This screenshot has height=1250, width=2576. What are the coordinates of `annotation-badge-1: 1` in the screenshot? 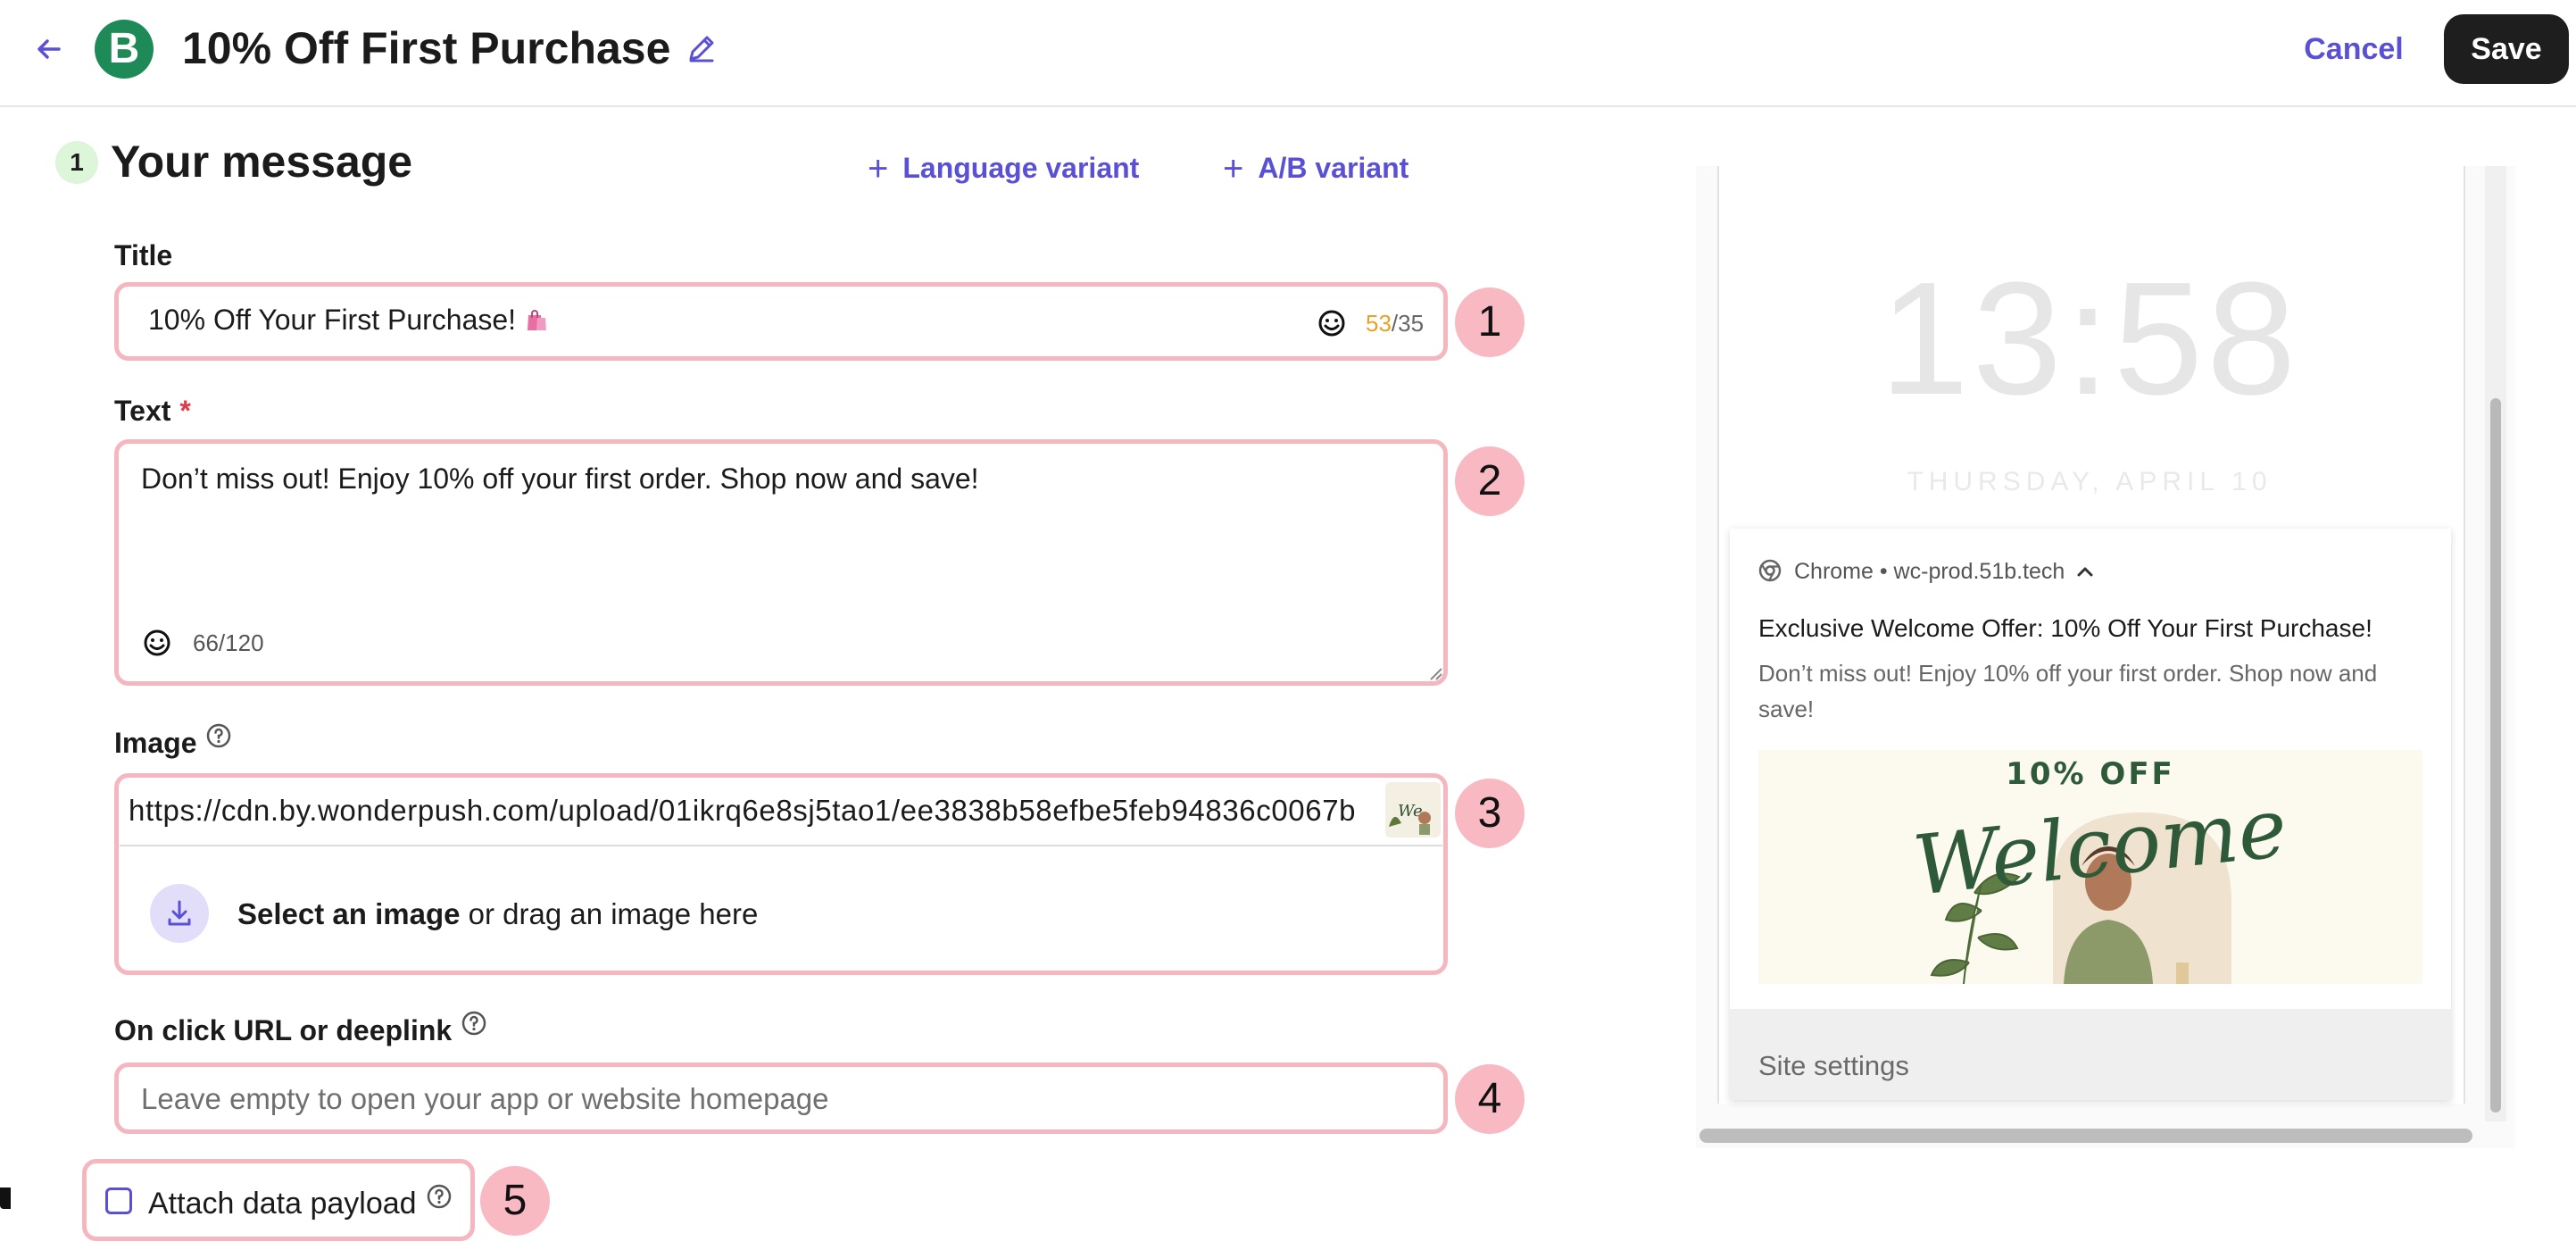 It's located at (1490, 323).